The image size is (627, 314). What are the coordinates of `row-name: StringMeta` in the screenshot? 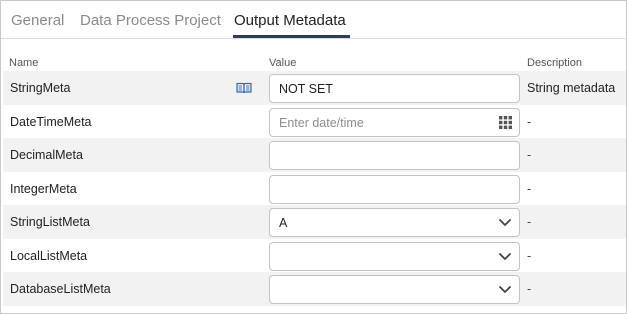 It's located at (40, 88).